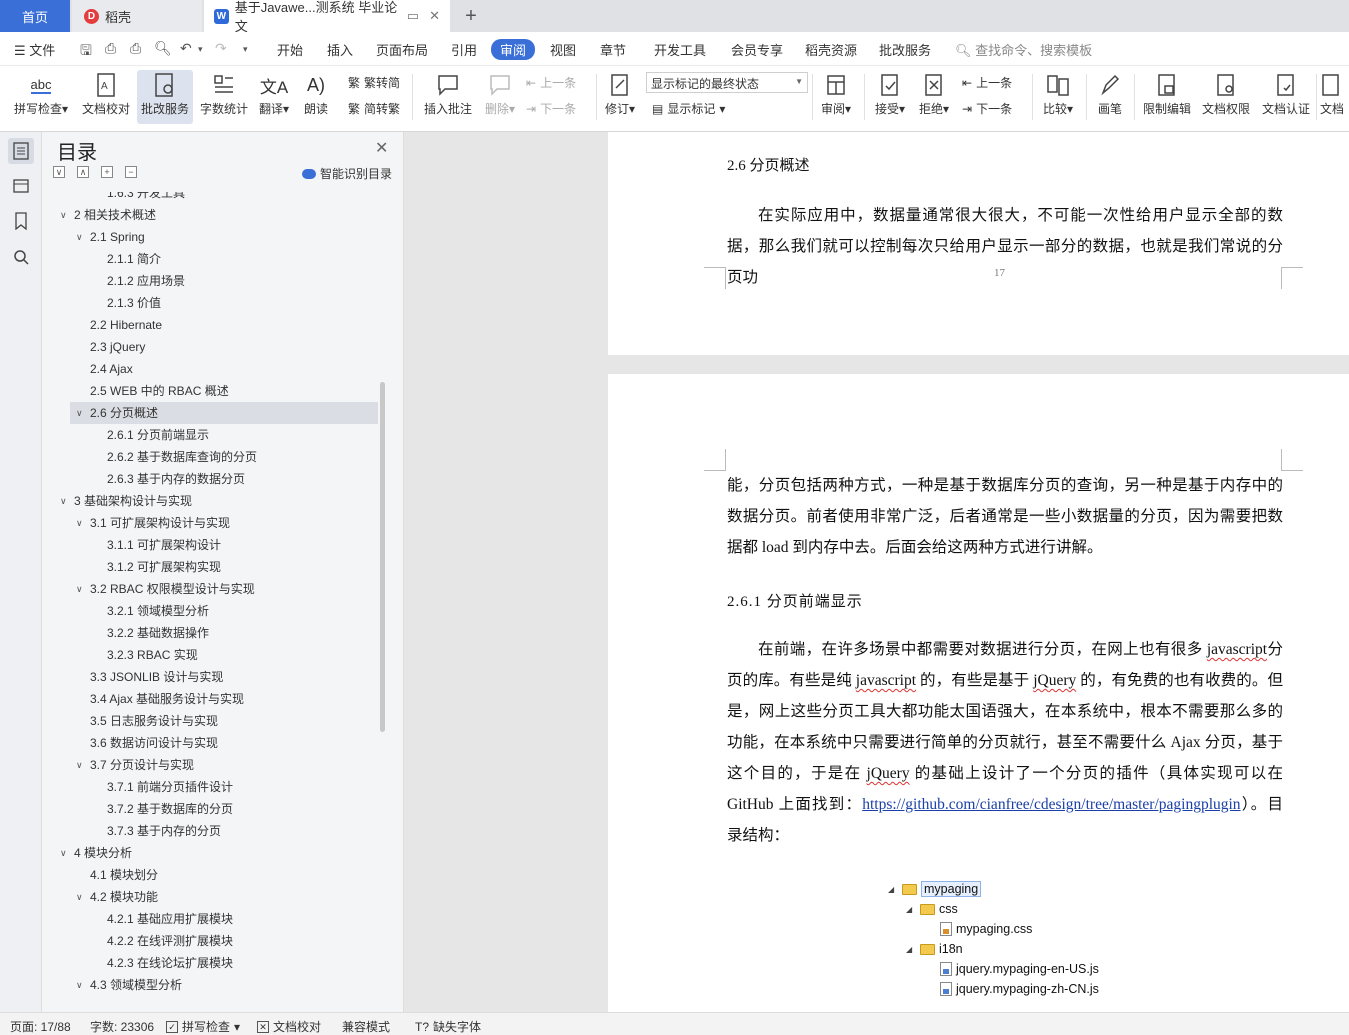  I want to click on compare-button: 比较▾, so click(1058, 97).